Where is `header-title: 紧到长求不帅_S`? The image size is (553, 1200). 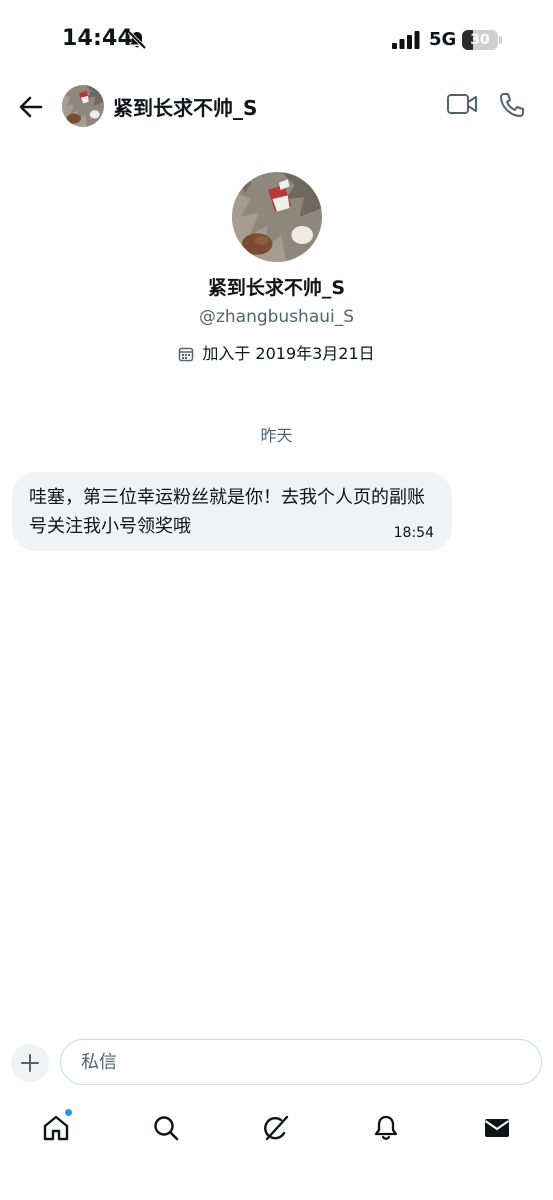 header-title: 紧到长求不帅_S is located at coordinates (185, 106).